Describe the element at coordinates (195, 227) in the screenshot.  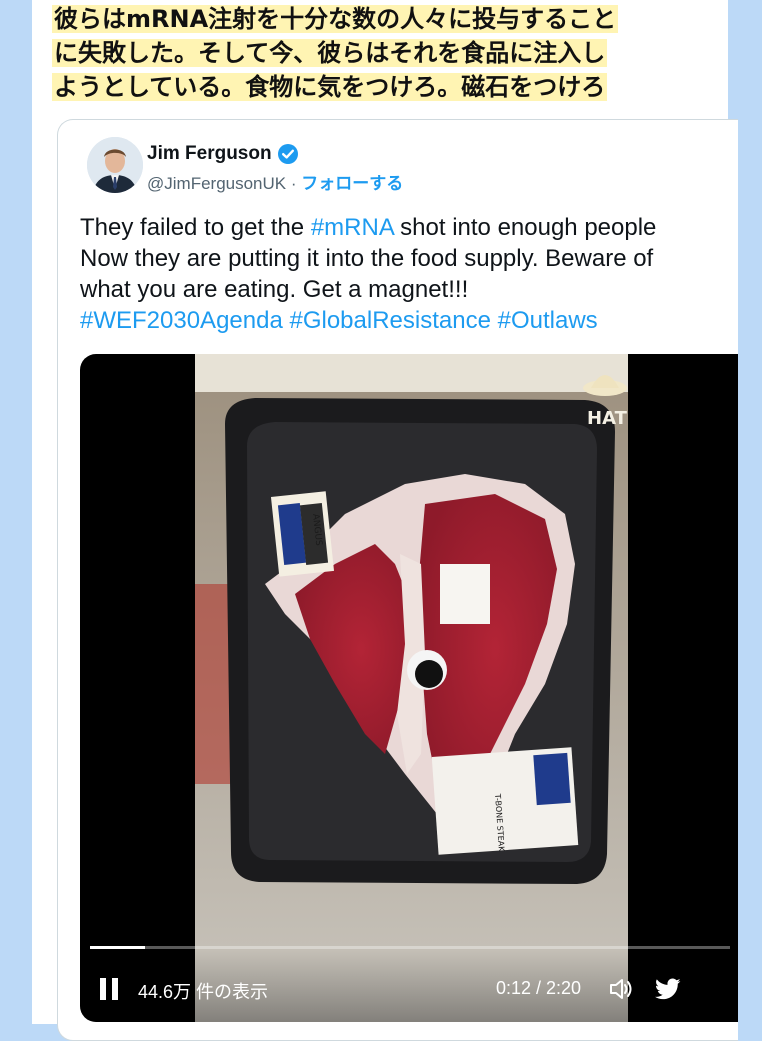
I see `tweet-line-1-pre: They failed to get the` at that location.